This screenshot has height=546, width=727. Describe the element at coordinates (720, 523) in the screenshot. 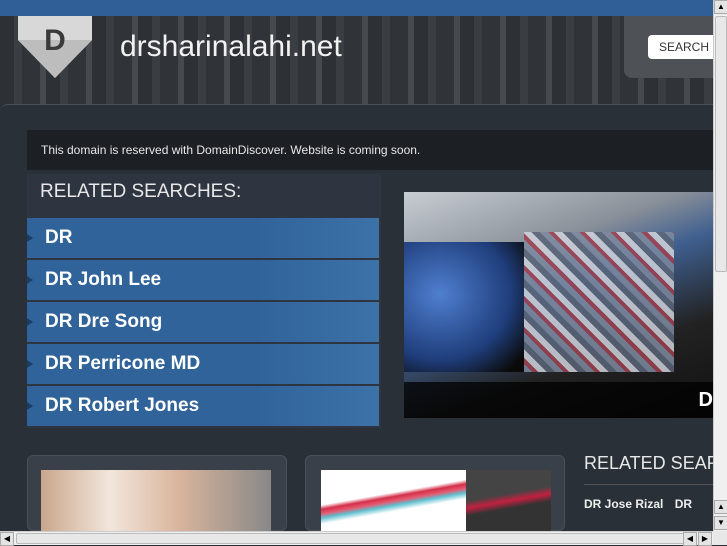

I see `scroll-down-button: ▼` at that location.